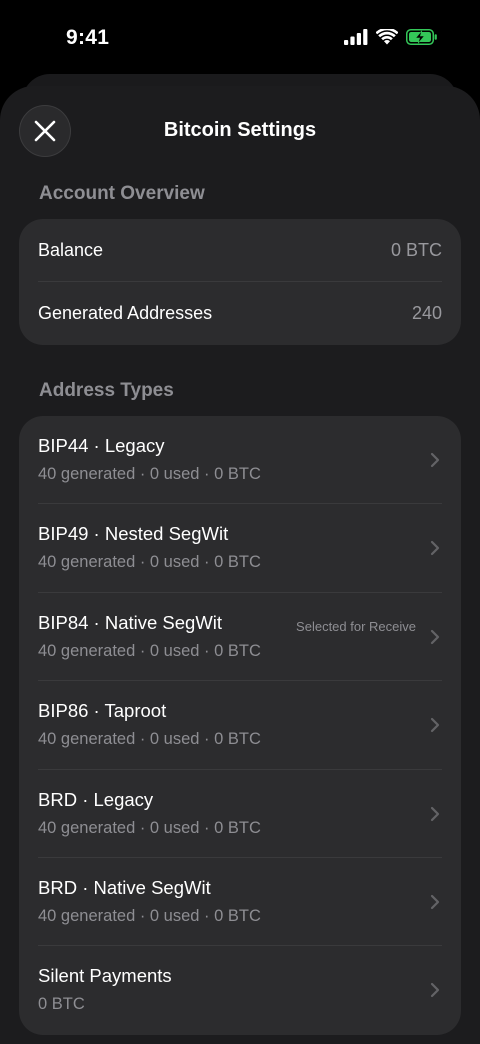 The height and width of the screenshot is (1044, 480). What do you see at coordinates (416, 250) in the screenshot?
I see `balance-value: 0 BTC` at bounding box center [416, 250].